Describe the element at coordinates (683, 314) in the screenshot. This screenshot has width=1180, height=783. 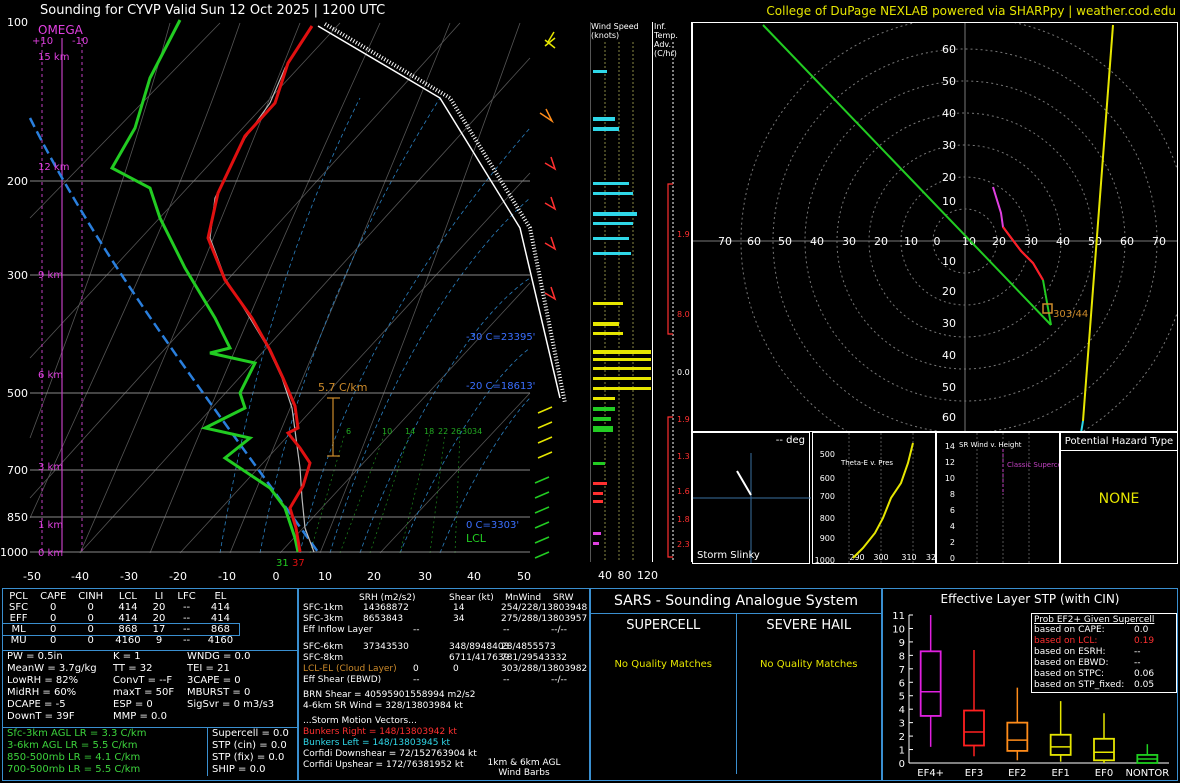
I see `temp-adv-value: 8.0` at that location.